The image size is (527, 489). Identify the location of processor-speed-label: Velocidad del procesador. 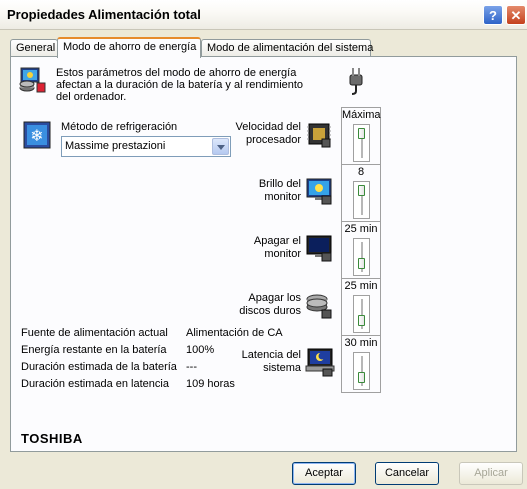
(268, 133).